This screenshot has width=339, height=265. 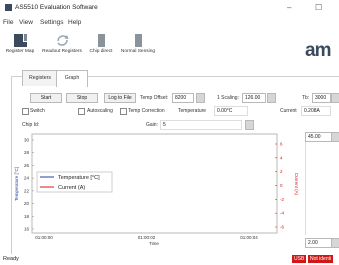 I want to click on current-label: Current, so click(x=288, y=111).